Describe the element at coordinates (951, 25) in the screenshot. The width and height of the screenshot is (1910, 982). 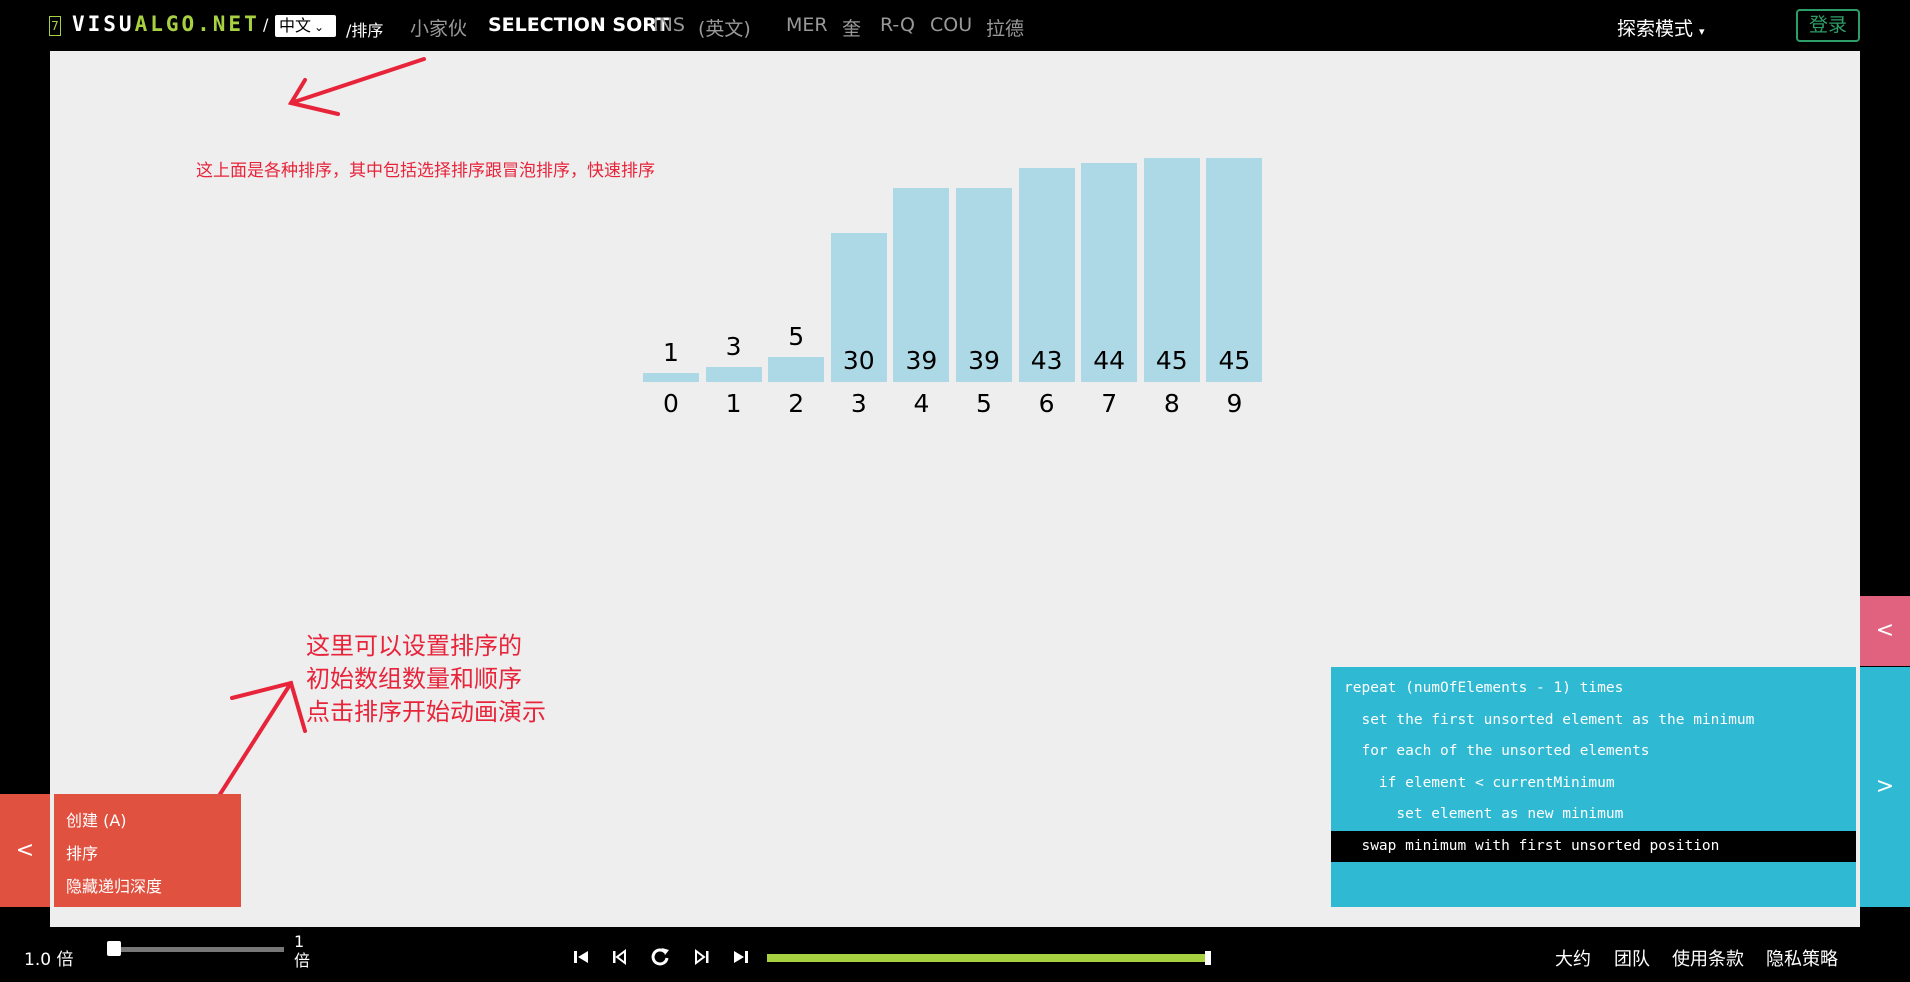
I see `nav-item-cou: COU` at that location.